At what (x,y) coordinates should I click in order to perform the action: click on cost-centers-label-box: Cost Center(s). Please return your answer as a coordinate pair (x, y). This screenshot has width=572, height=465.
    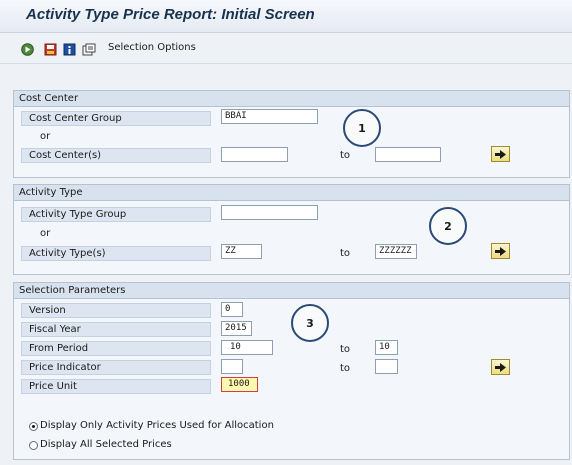
    Looking at the image, I should click on (116, 155).